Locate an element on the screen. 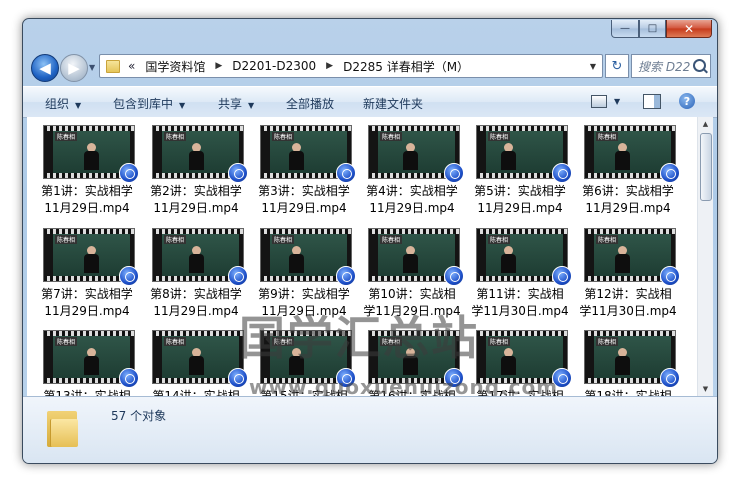 This screenshot has height=482, width=738. scroll-down-arrow-icon: ▼ is located at coordinates (705, 389).